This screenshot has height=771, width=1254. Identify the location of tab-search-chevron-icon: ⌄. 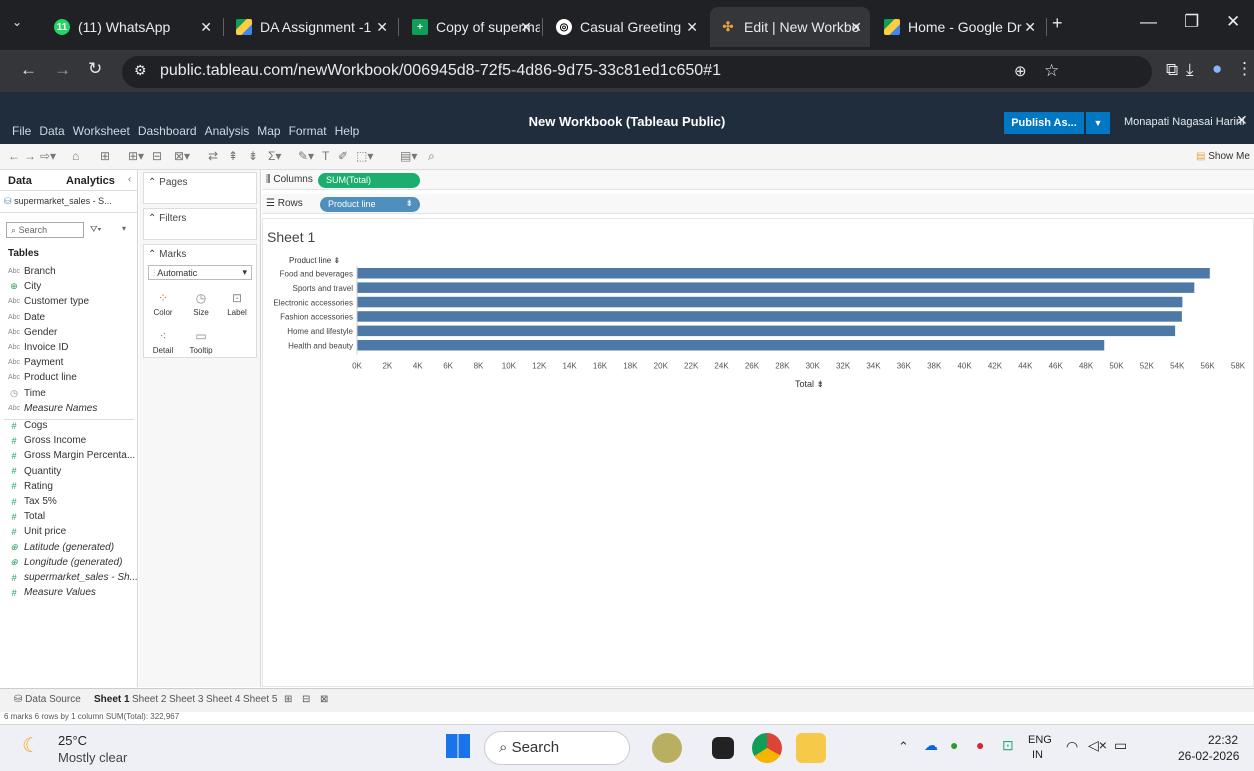
(17, 22).